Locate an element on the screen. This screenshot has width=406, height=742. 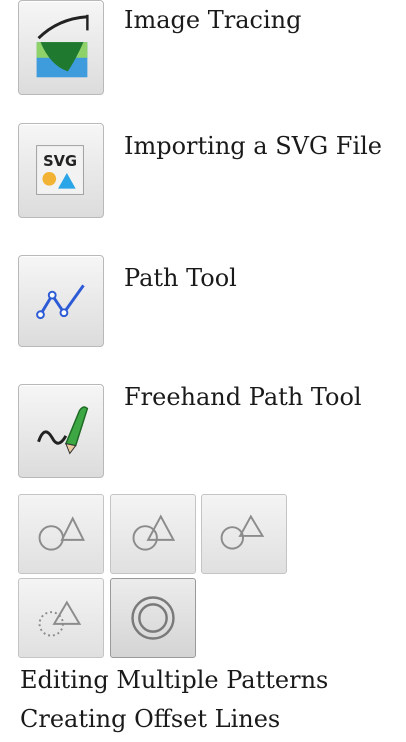
freehand-path-icon is located at coordinates (63, 430).